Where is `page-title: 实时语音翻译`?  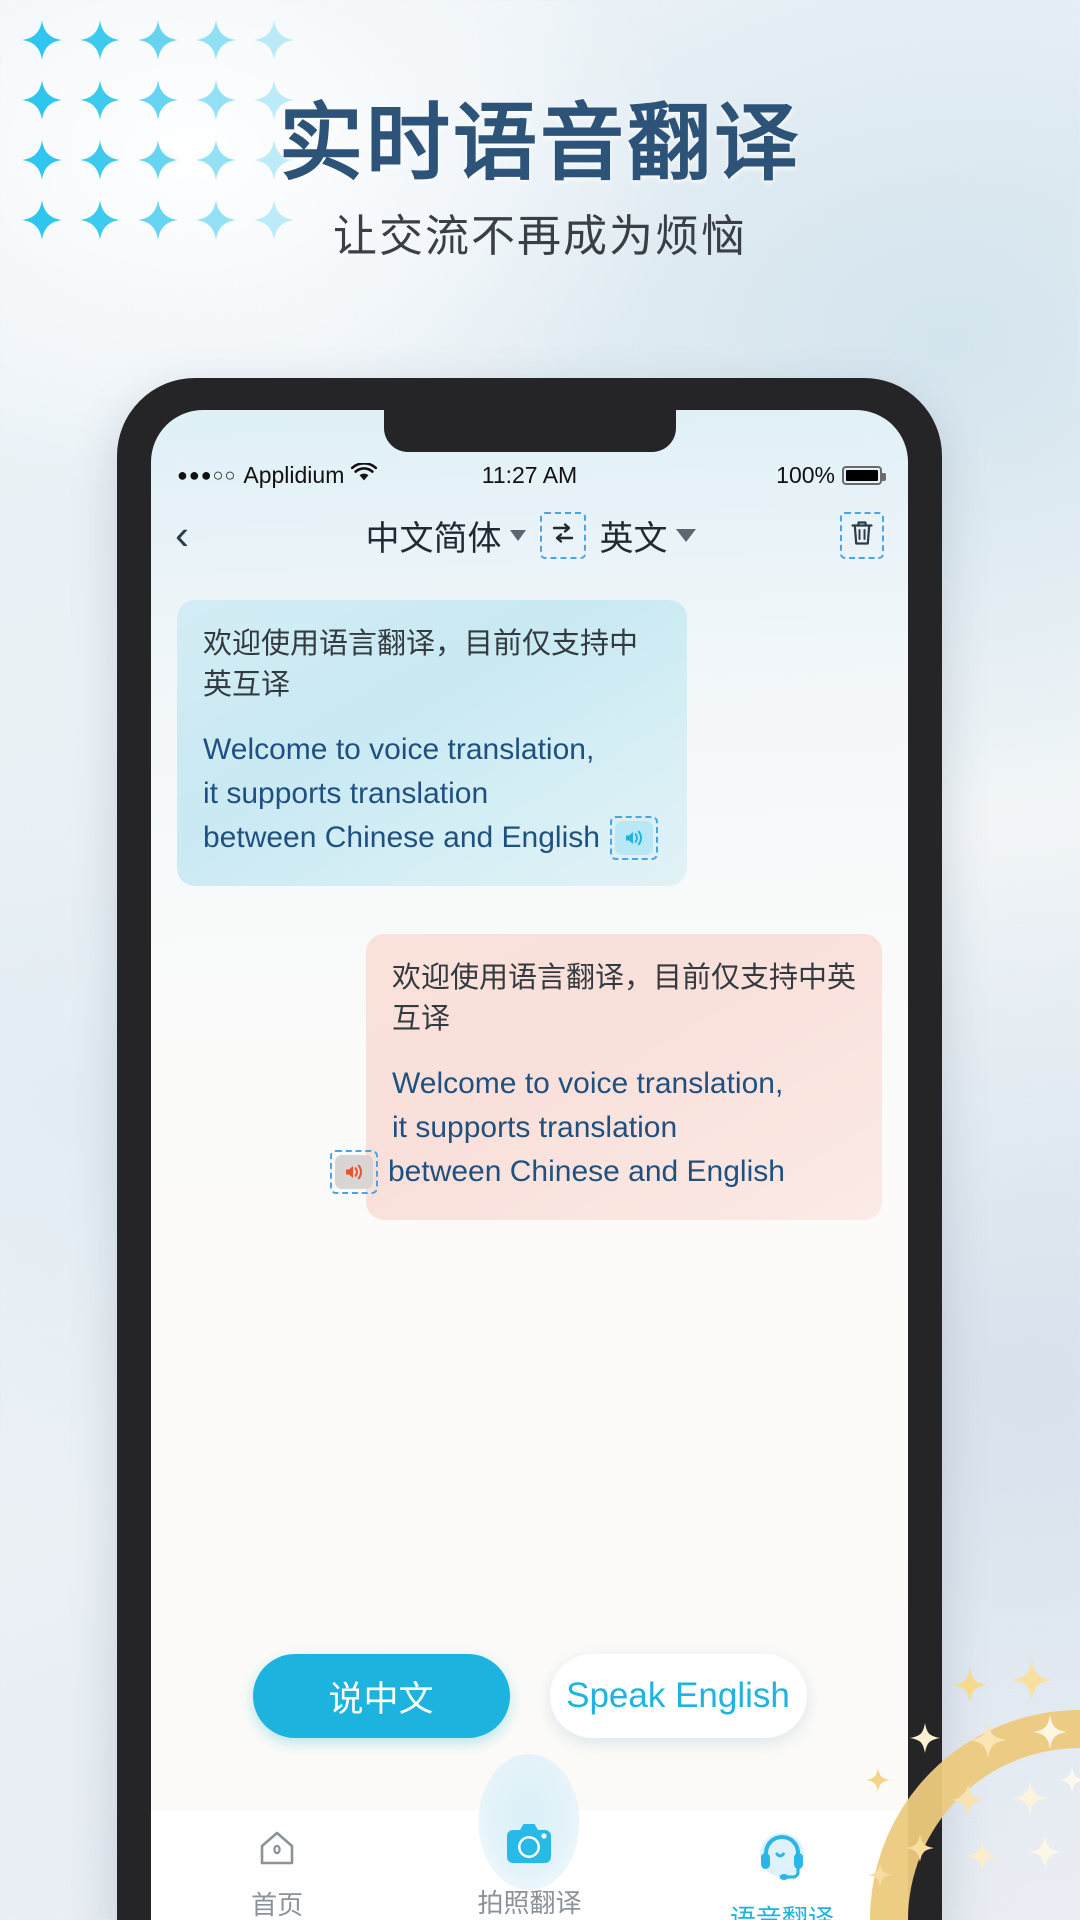
page-title: 实时语音翻译 is located at coordinates (539, 143).